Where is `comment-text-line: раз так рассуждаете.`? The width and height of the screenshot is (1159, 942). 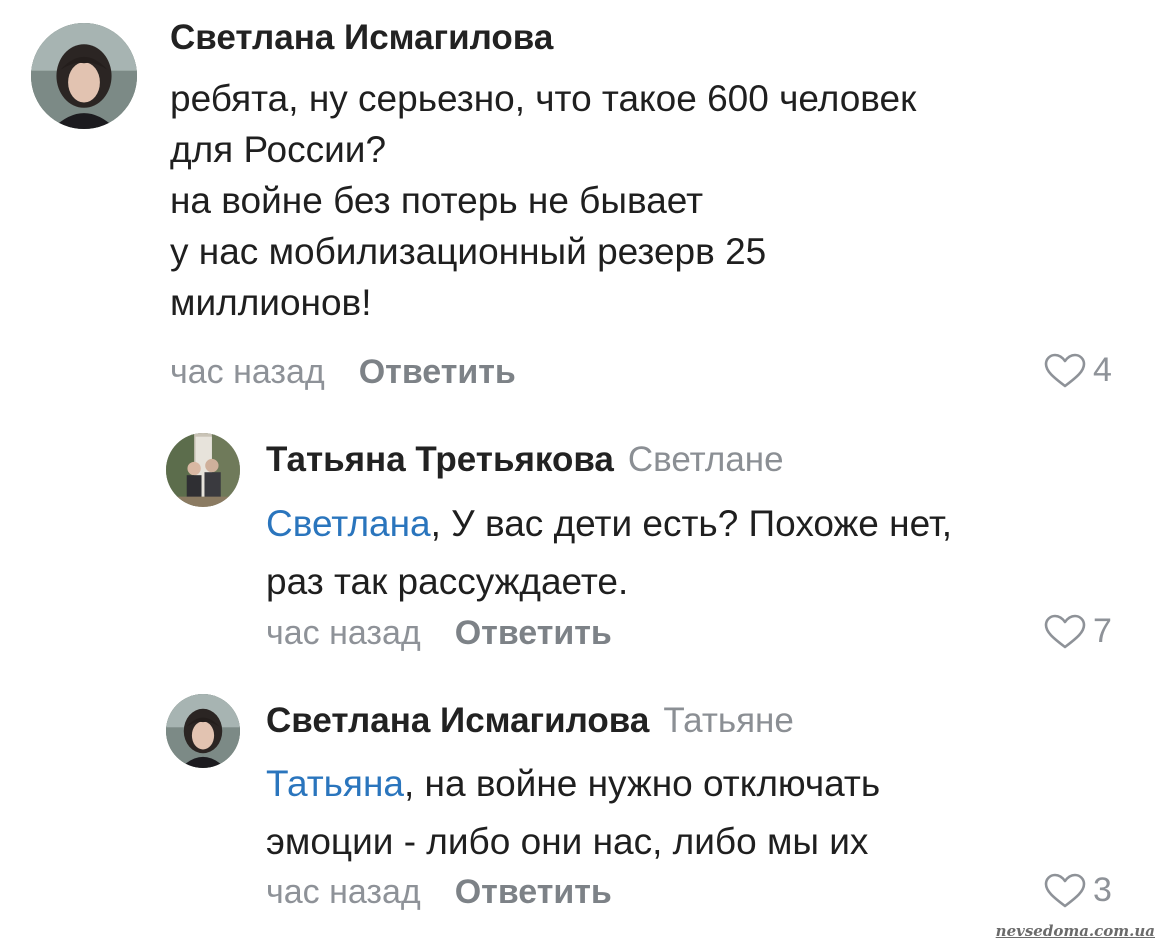 comment-text-line: раз так рассуждаете. is located at coordinates (447, 581).